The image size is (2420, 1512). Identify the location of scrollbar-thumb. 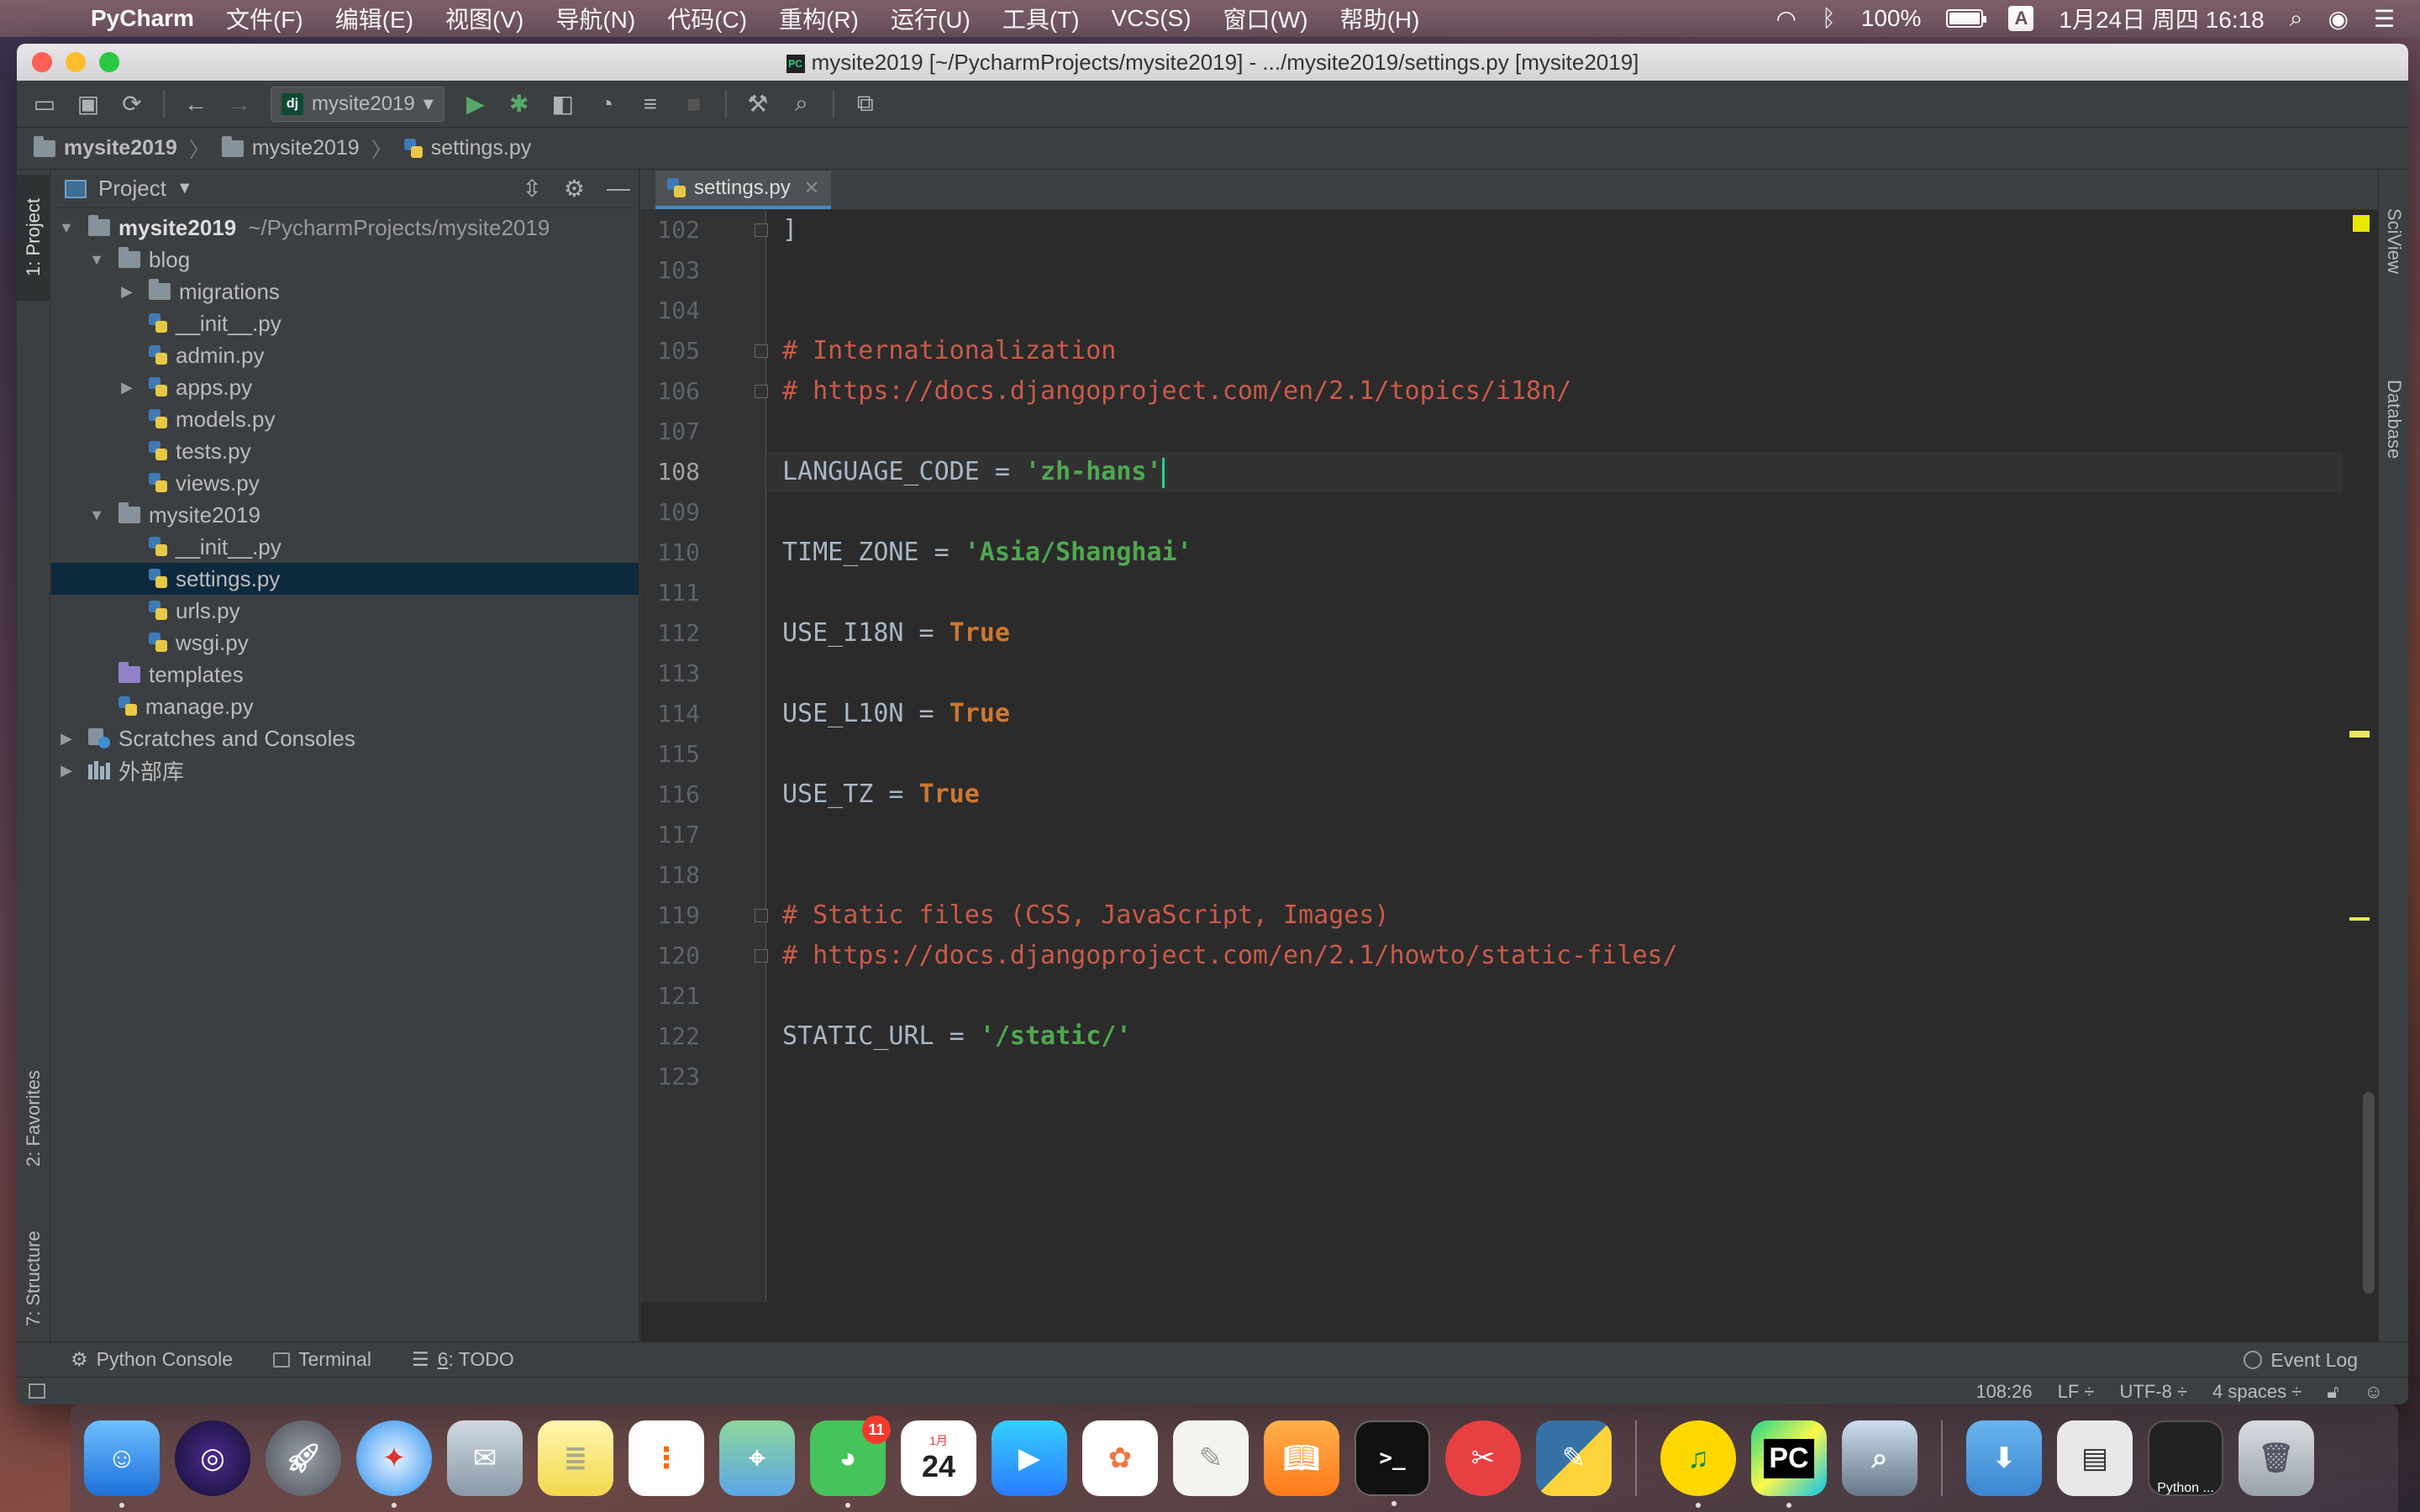
(2369, 1193).